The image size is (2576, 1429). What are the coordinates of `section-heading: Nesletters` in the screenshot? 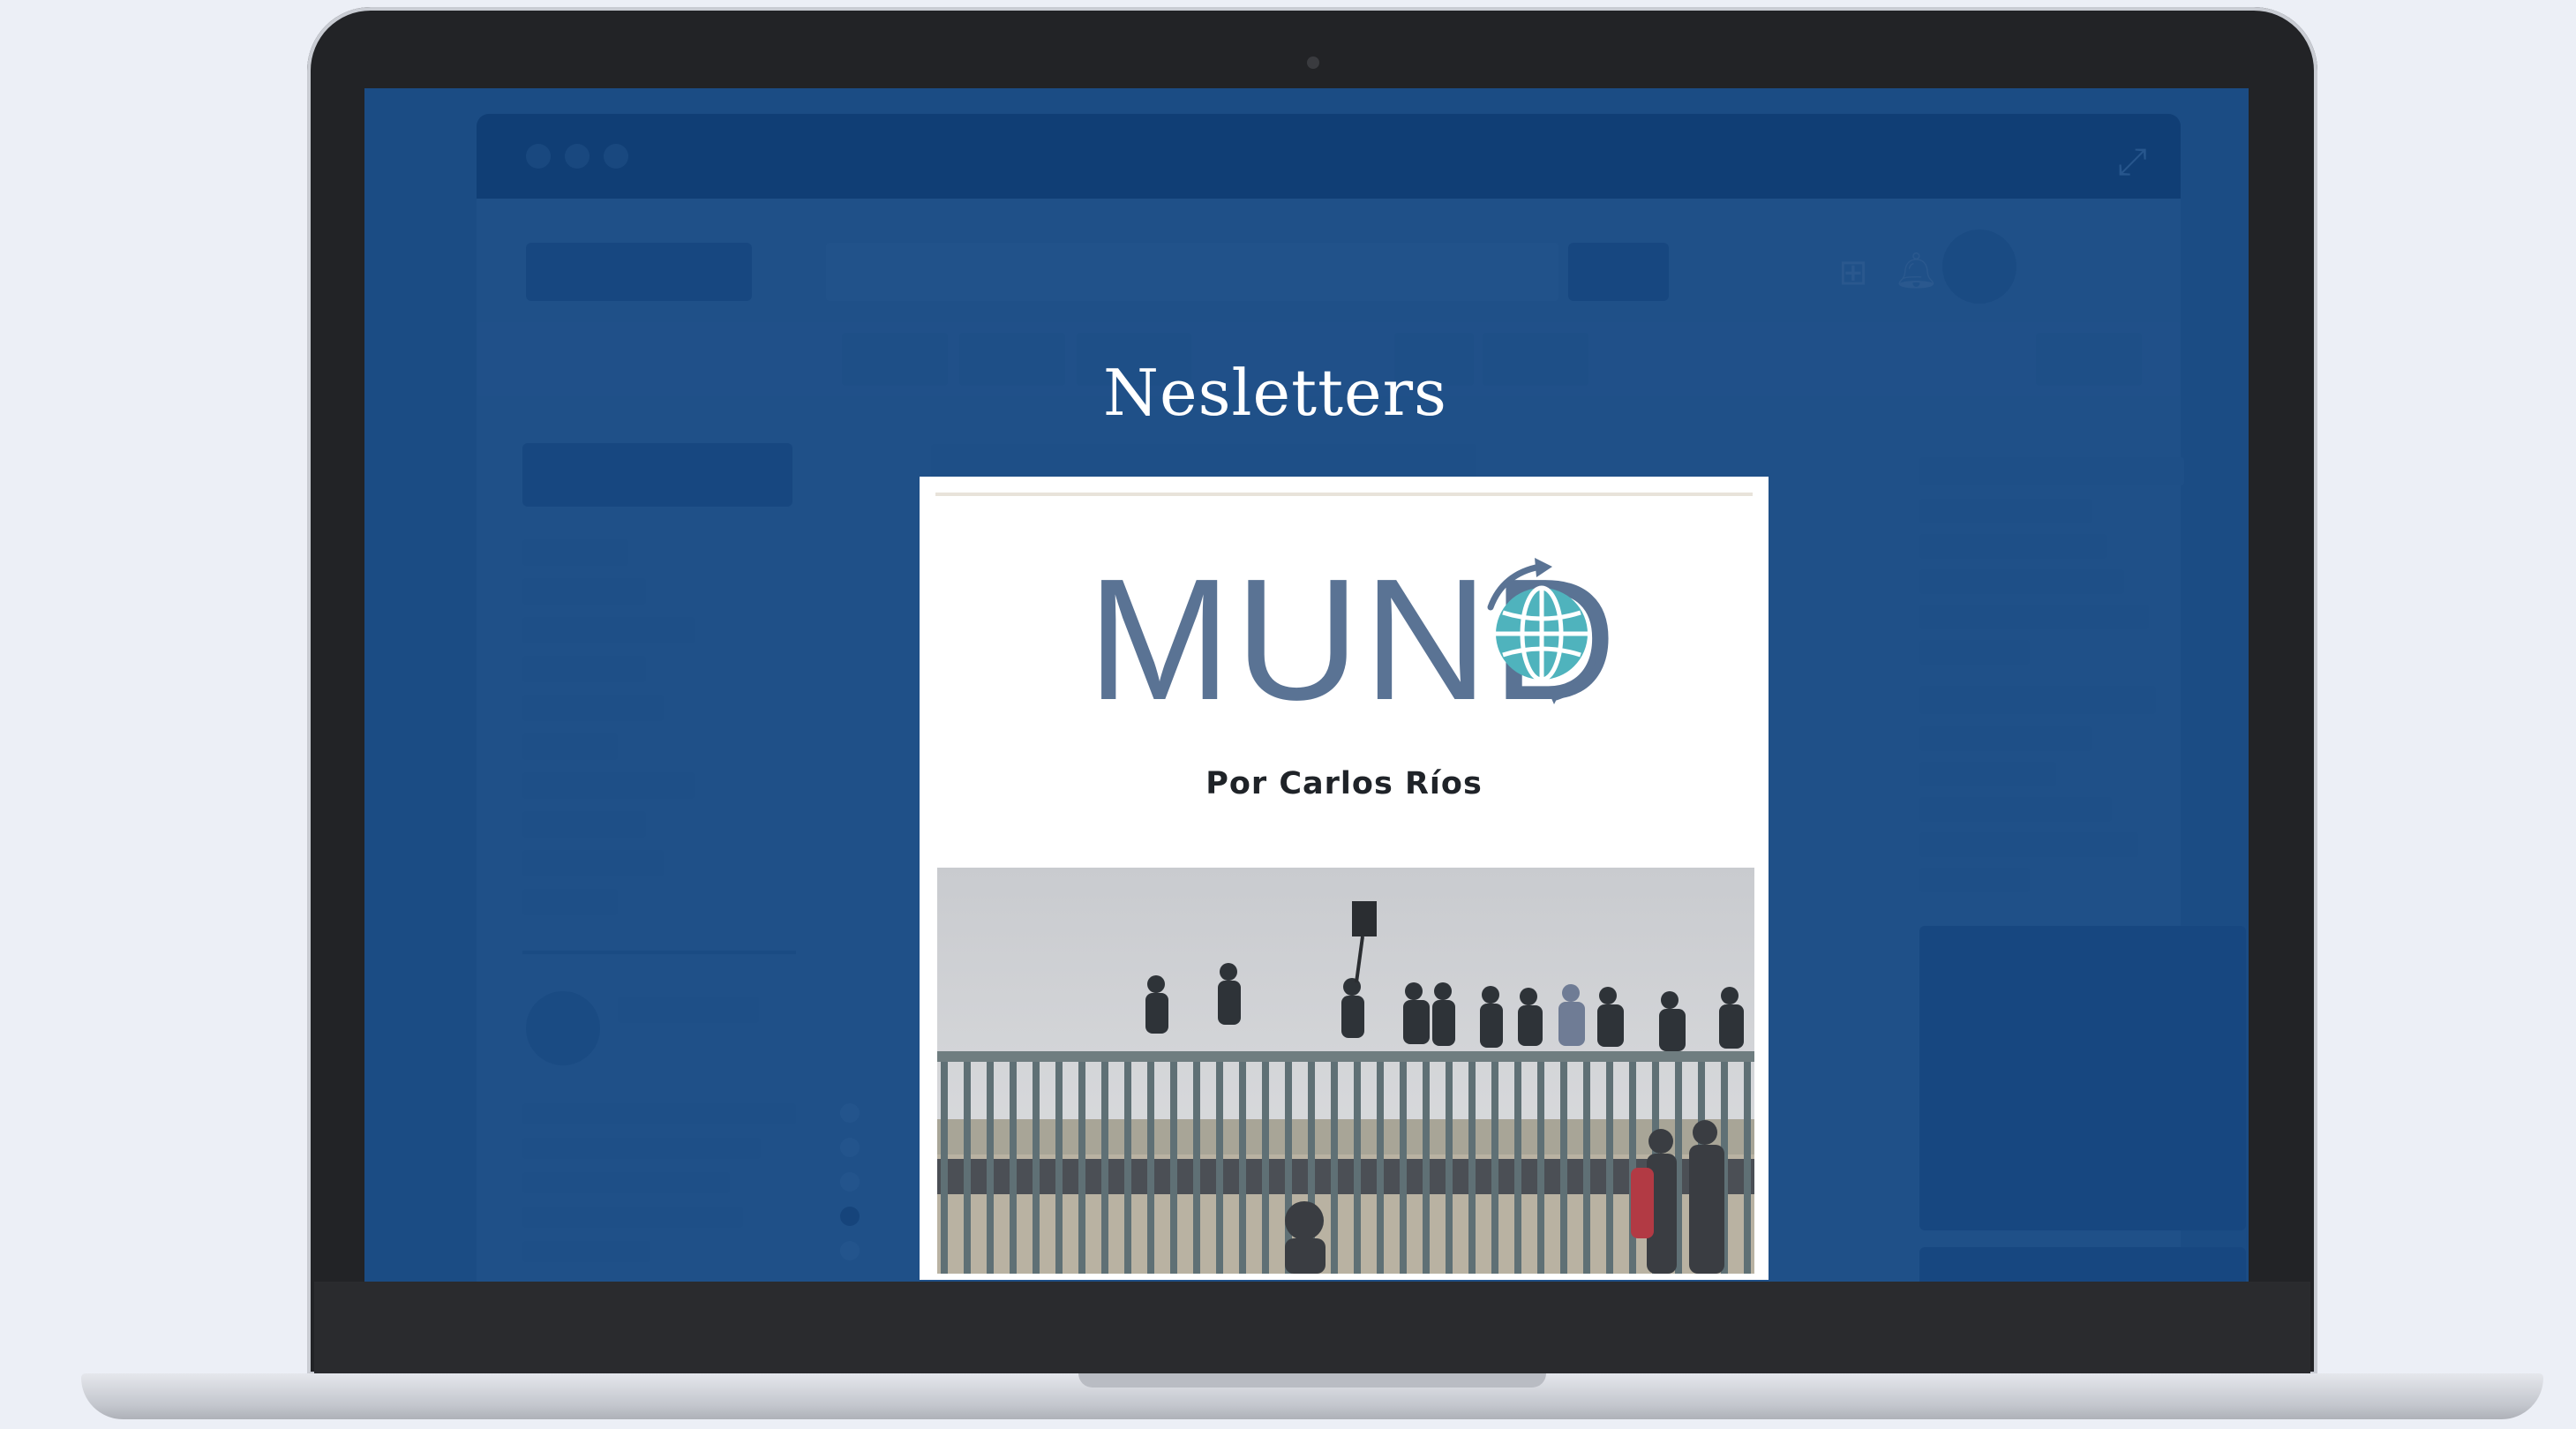 It's located at (1275, 393).